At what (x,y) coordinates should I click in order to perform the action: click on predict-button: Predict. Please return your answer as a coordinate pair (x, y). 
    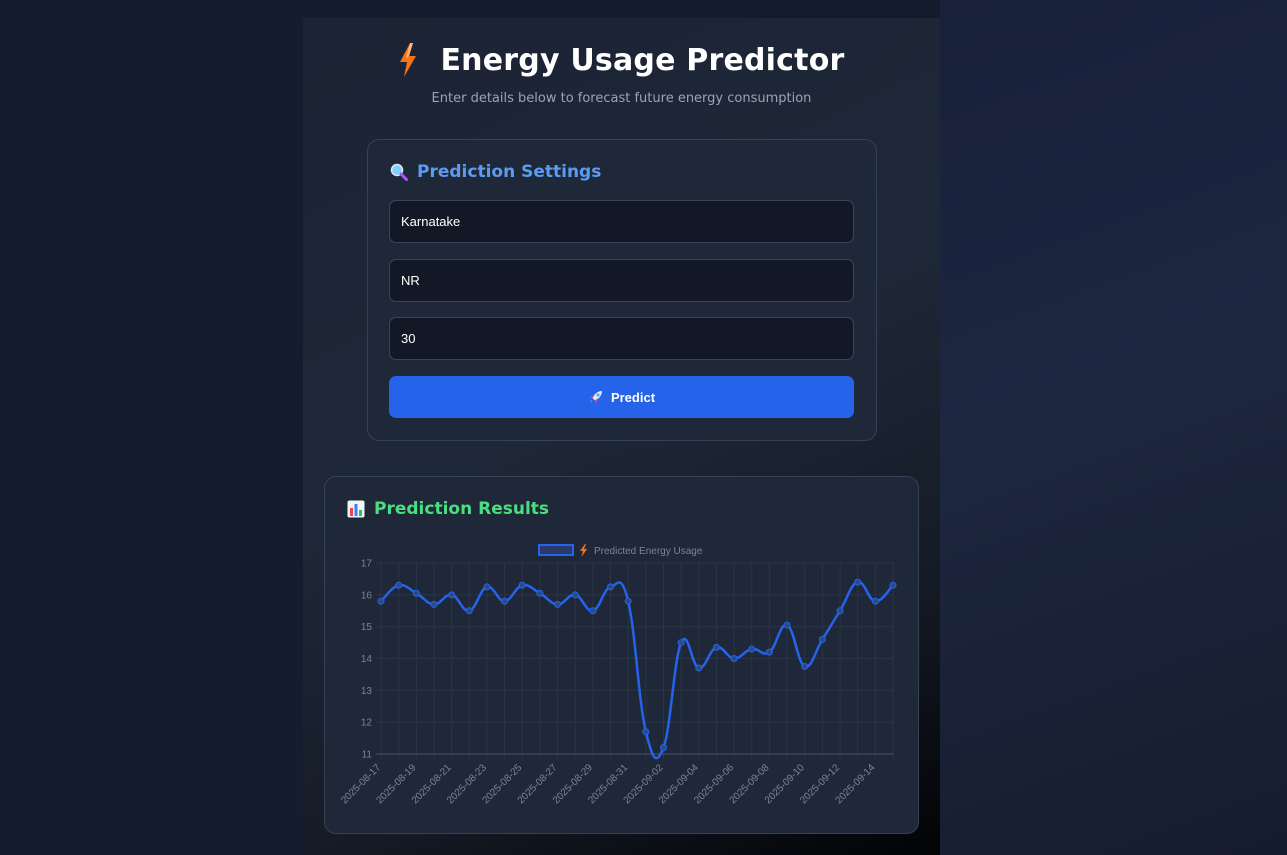
    Looking at the image, I should click on (621, 397).